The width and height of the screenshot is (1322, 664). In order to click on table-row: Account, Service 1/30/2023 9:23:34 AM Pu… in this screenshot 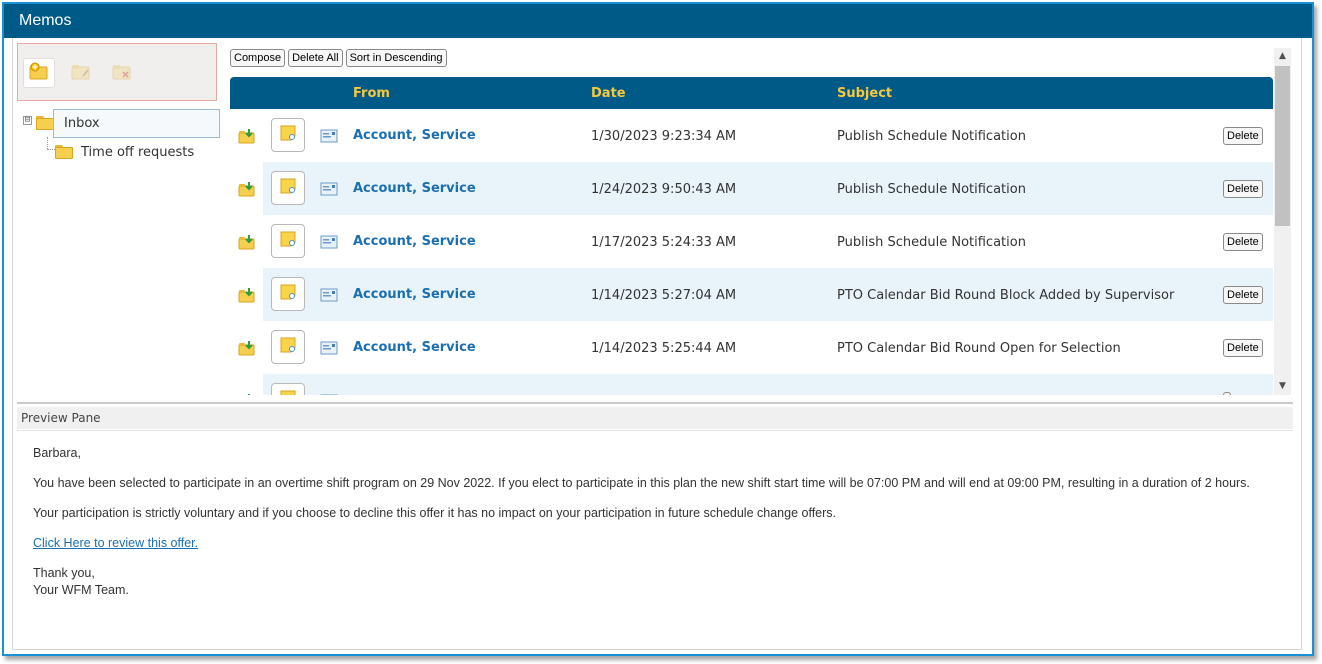, I will do `click(751, 135)`.